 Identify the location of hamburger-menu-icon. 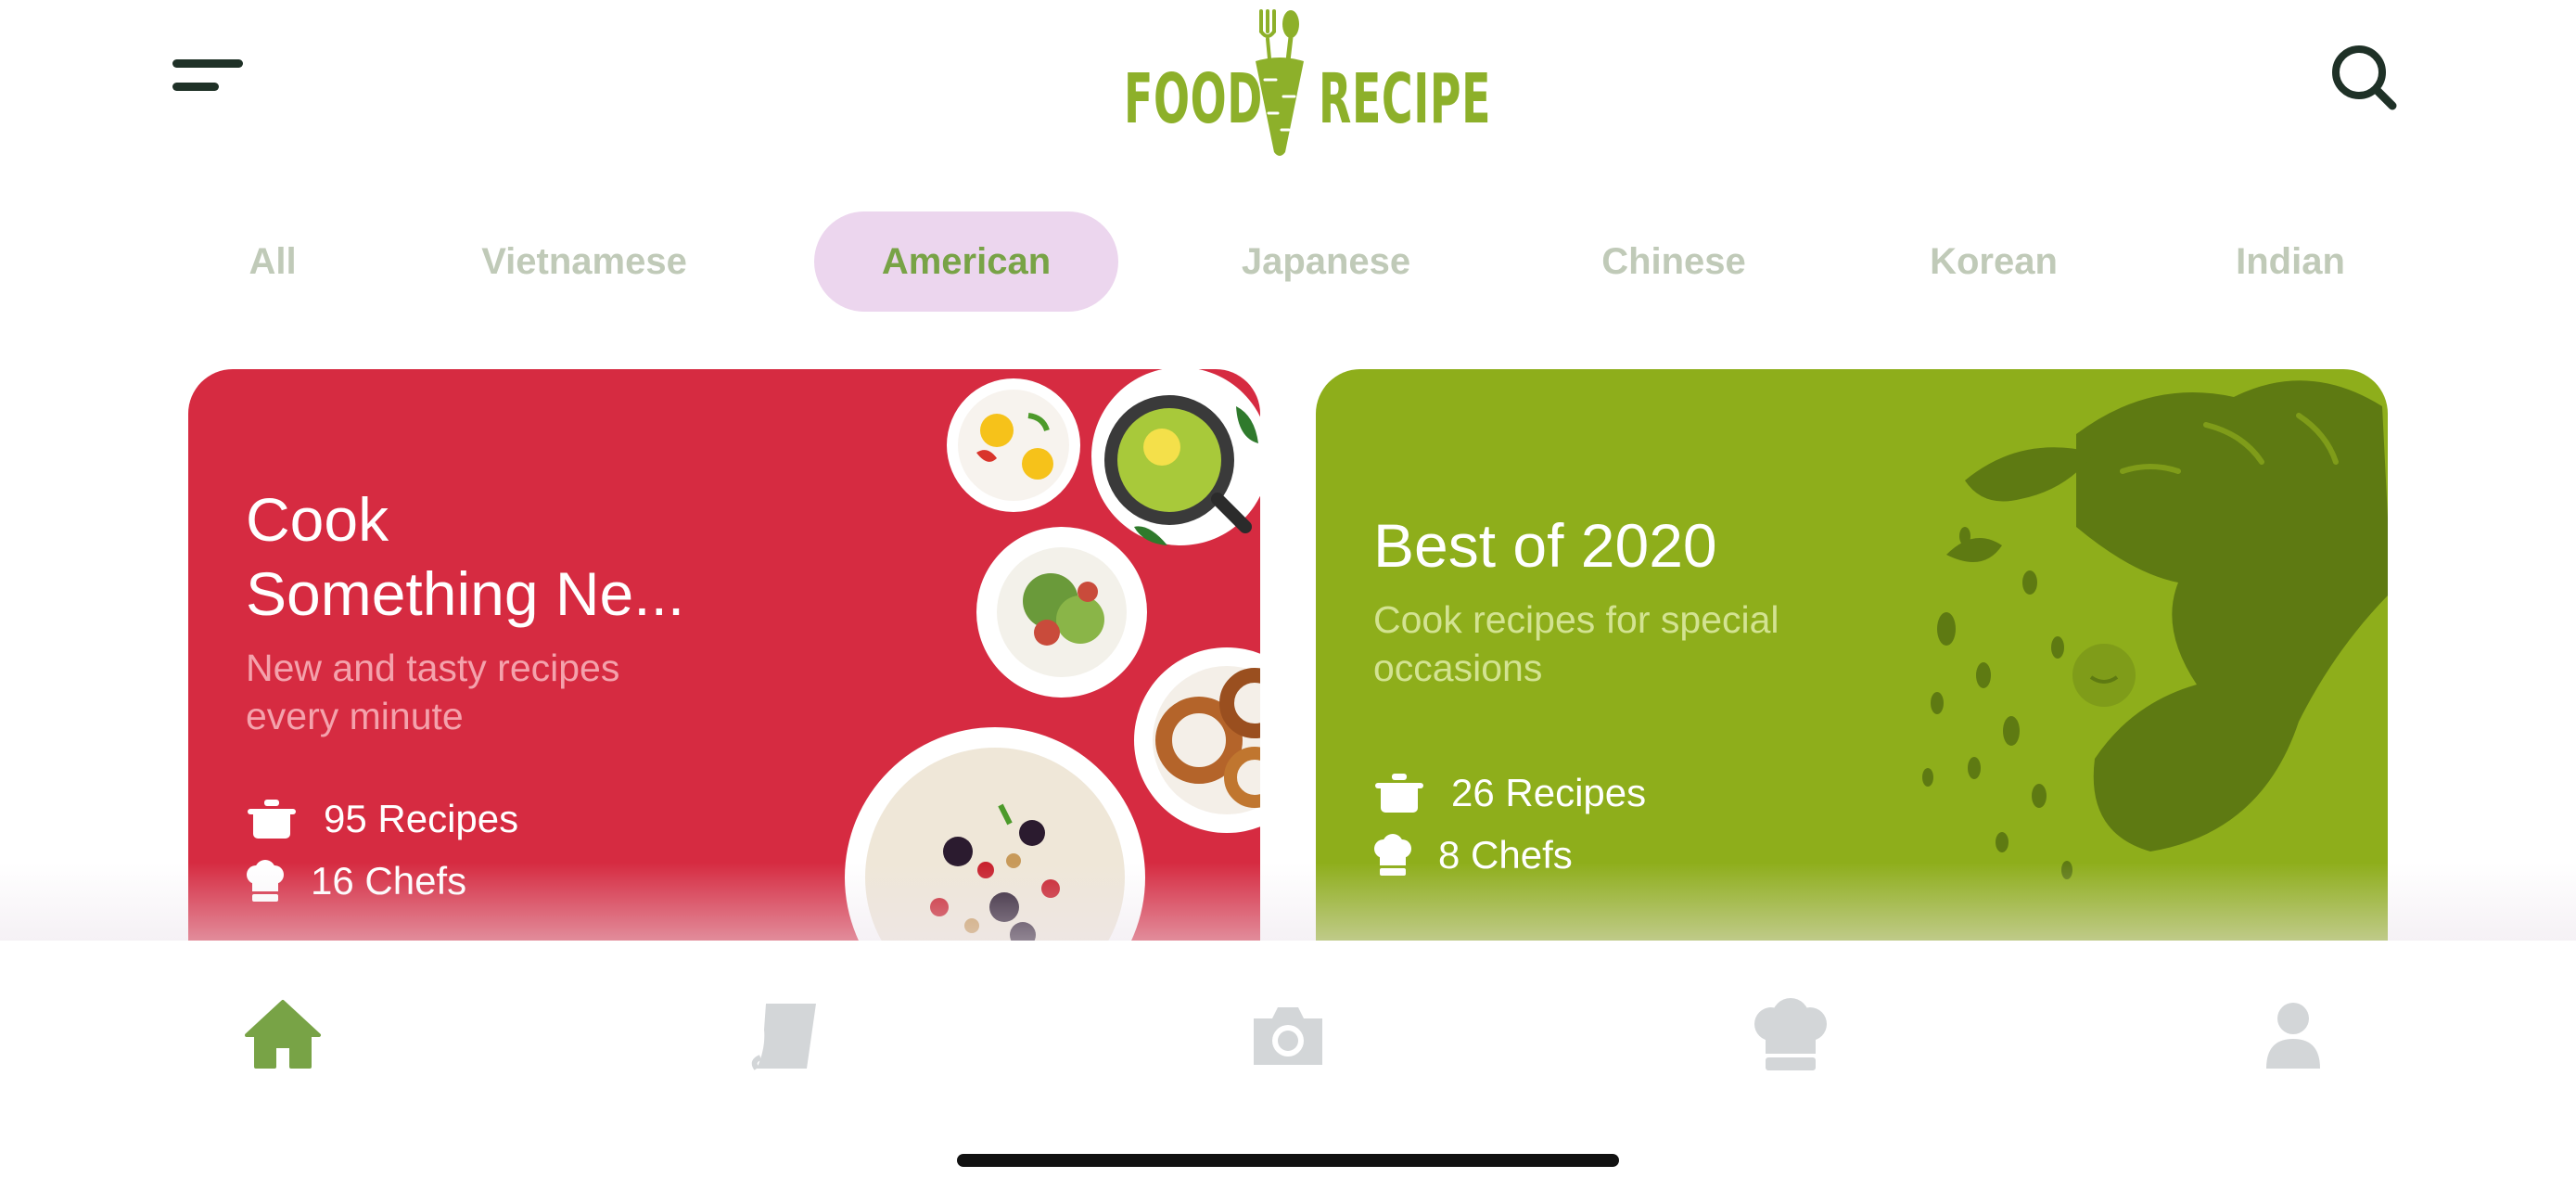
(209, 79).